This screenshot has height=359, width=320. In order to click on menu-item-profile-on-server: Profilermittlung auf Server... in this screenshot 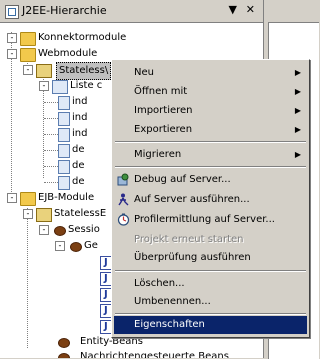, I will do `click(210, 220)`.